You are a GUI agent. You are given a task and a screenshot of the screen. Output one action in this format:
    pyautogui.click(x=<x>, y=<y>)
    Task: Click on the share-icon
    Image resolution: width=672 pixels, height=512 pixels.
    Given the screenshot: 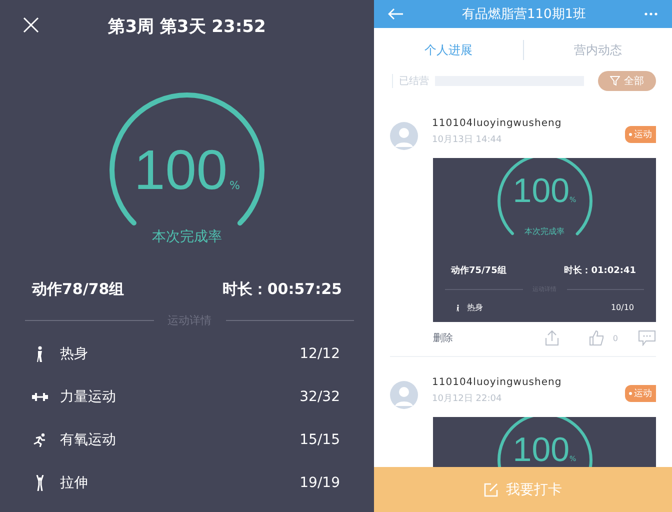 What is the action you would take?
    pyautogui.click(x=551, y=338)
    